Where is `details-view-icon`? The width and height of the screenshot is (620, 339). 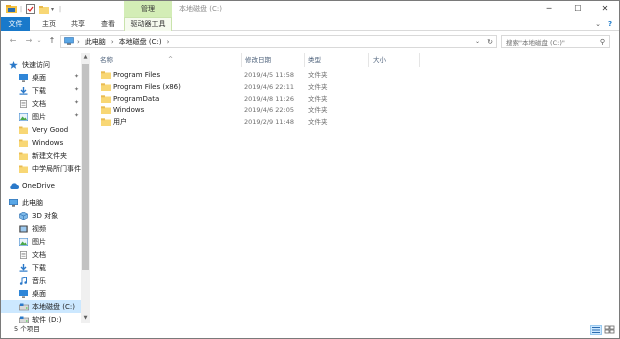
details-view-icon is located at coordinates (596, 330).